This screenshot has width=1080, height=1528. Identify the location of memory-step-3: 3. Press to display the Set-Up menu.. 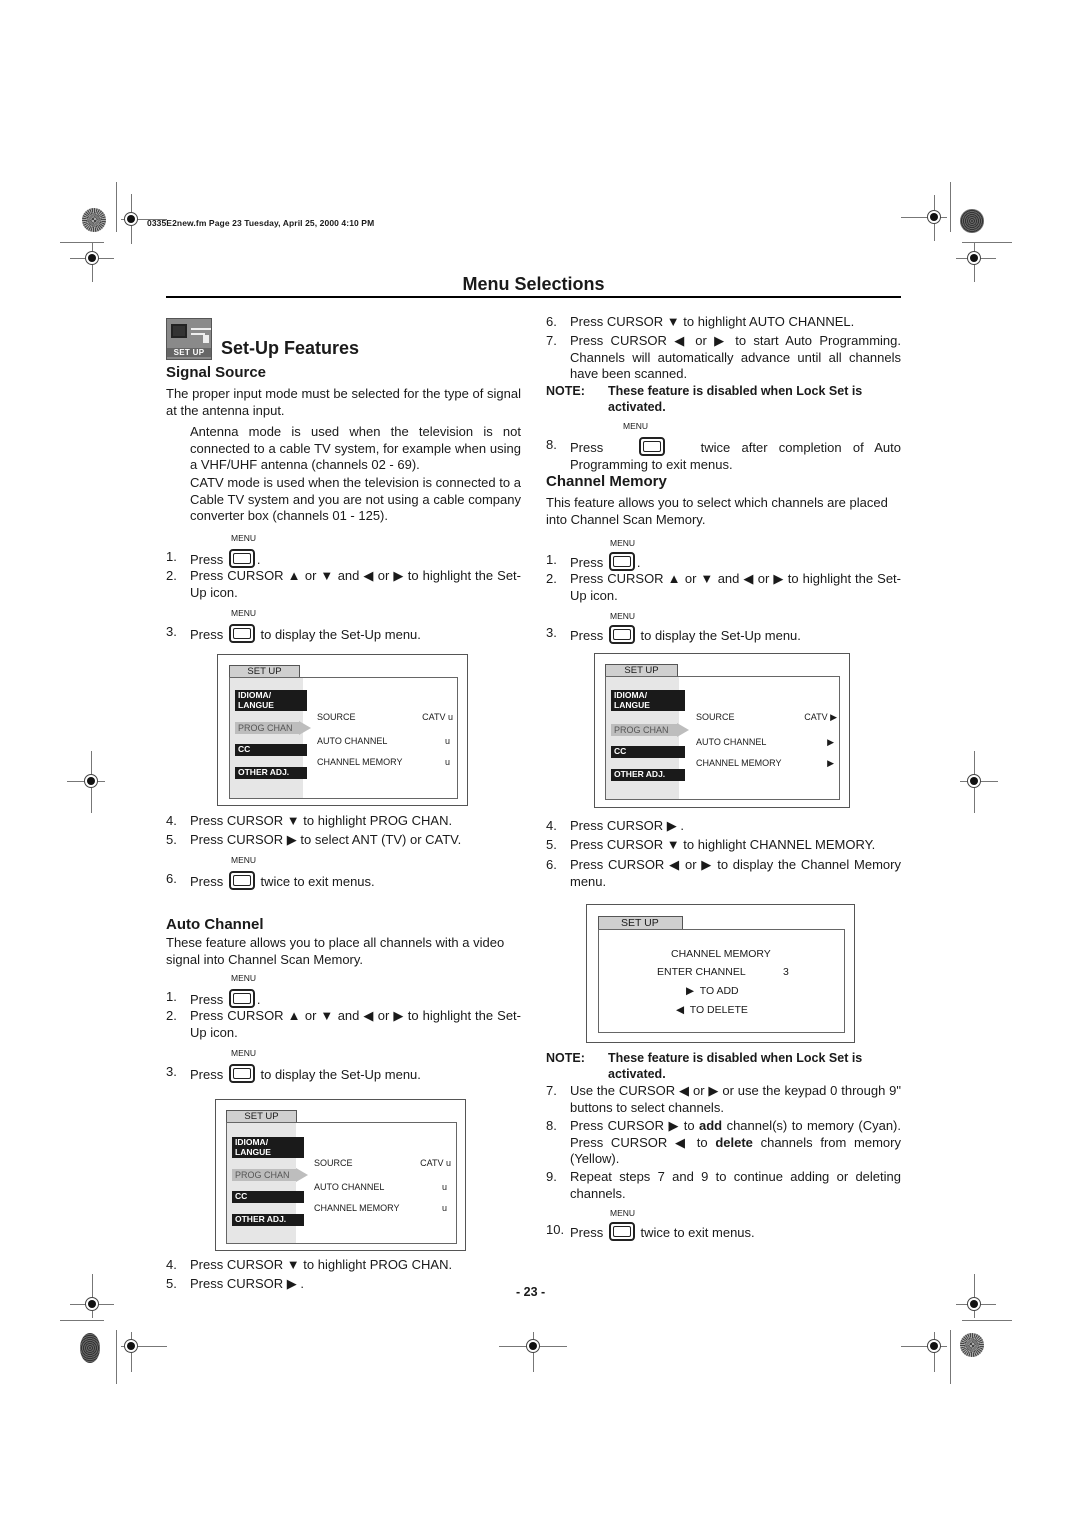
(673, 634).